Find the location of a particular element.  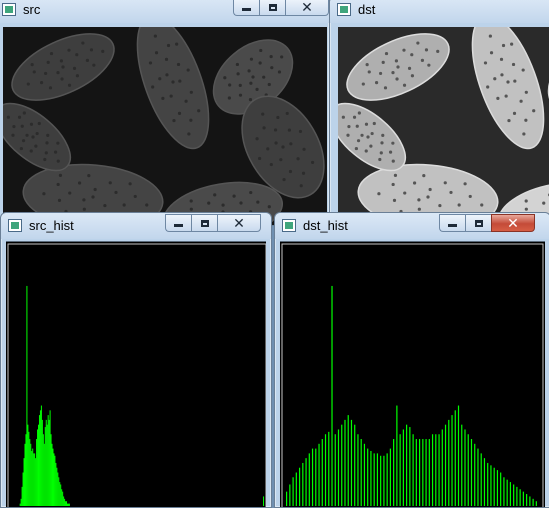

src-hist-maximize-button is located at coordinates (204, 223).